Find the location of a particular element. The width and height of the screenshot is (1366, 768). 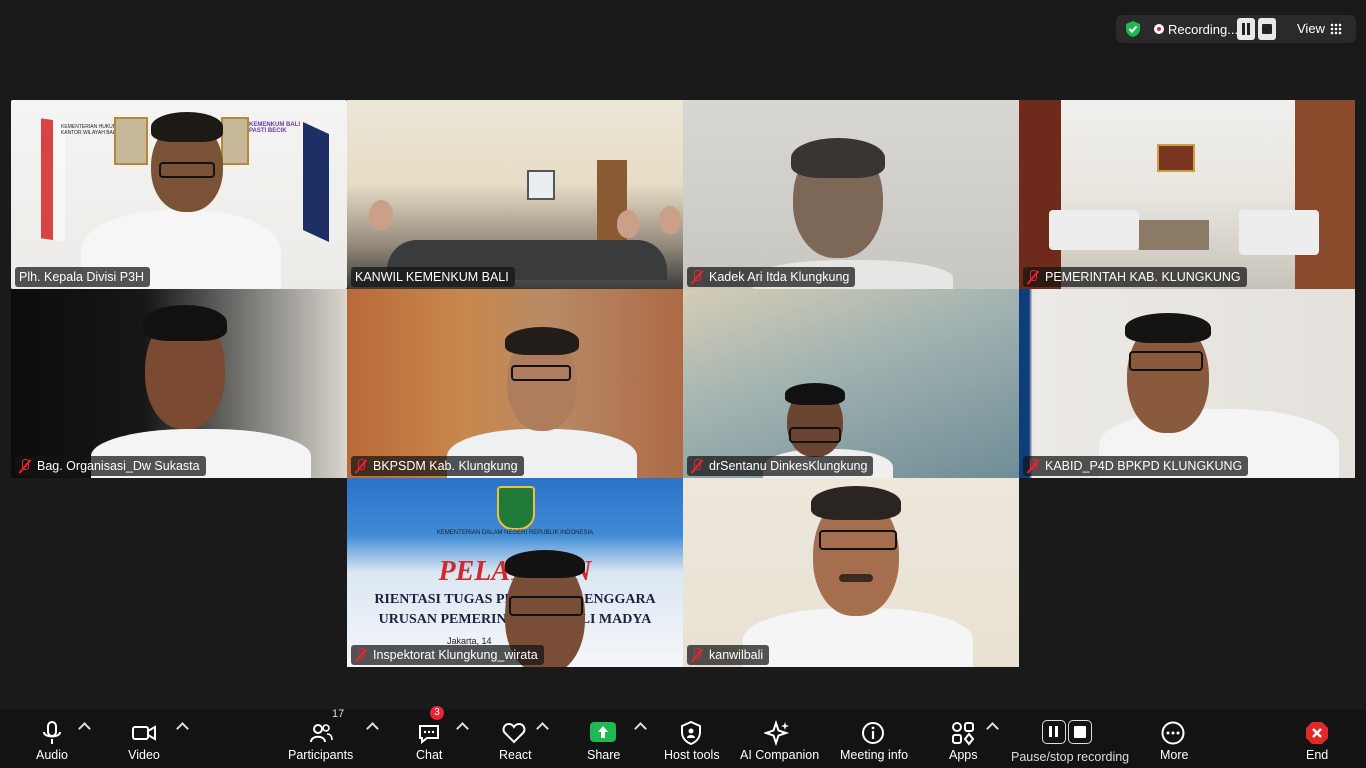

participant-name-tag: drSentanu DinkesKlungkung is located at coordinates (780, 466).